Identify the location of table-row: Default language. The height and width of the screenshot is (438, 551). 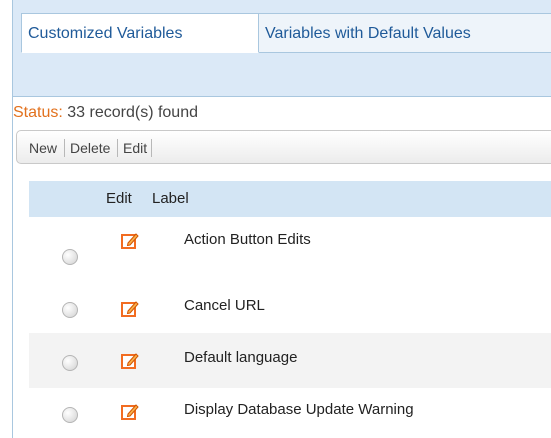
(290, 360).